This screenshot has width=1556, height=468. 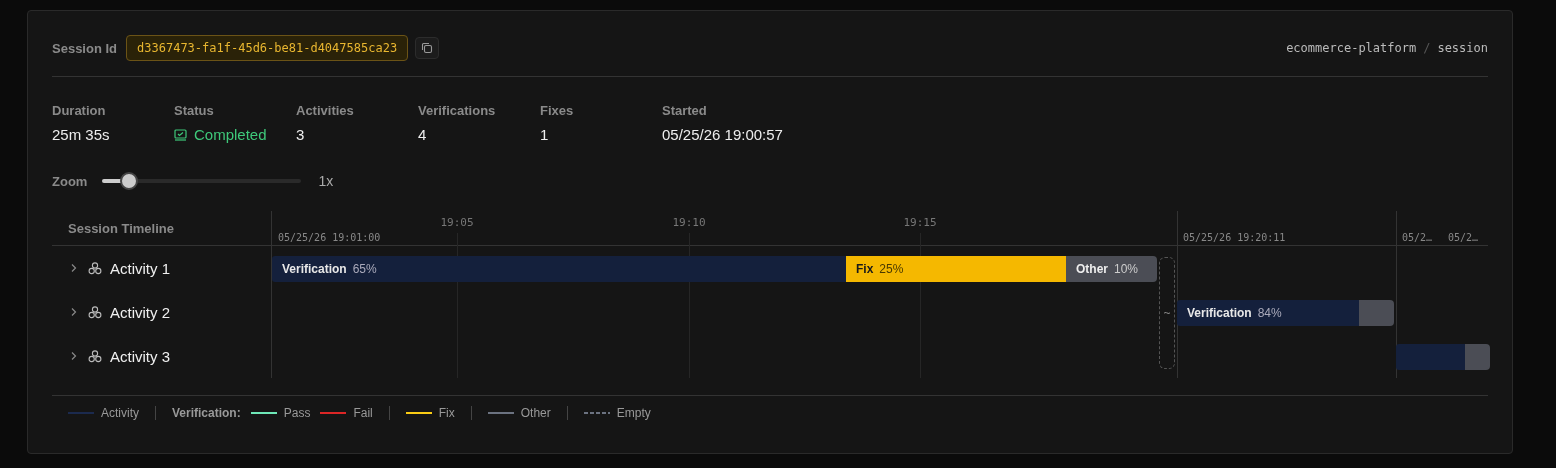 I want to click on session-id-chip: d3367473-fa1f-45d6-be81-d4047585ca23, so click(x=267, y=48).